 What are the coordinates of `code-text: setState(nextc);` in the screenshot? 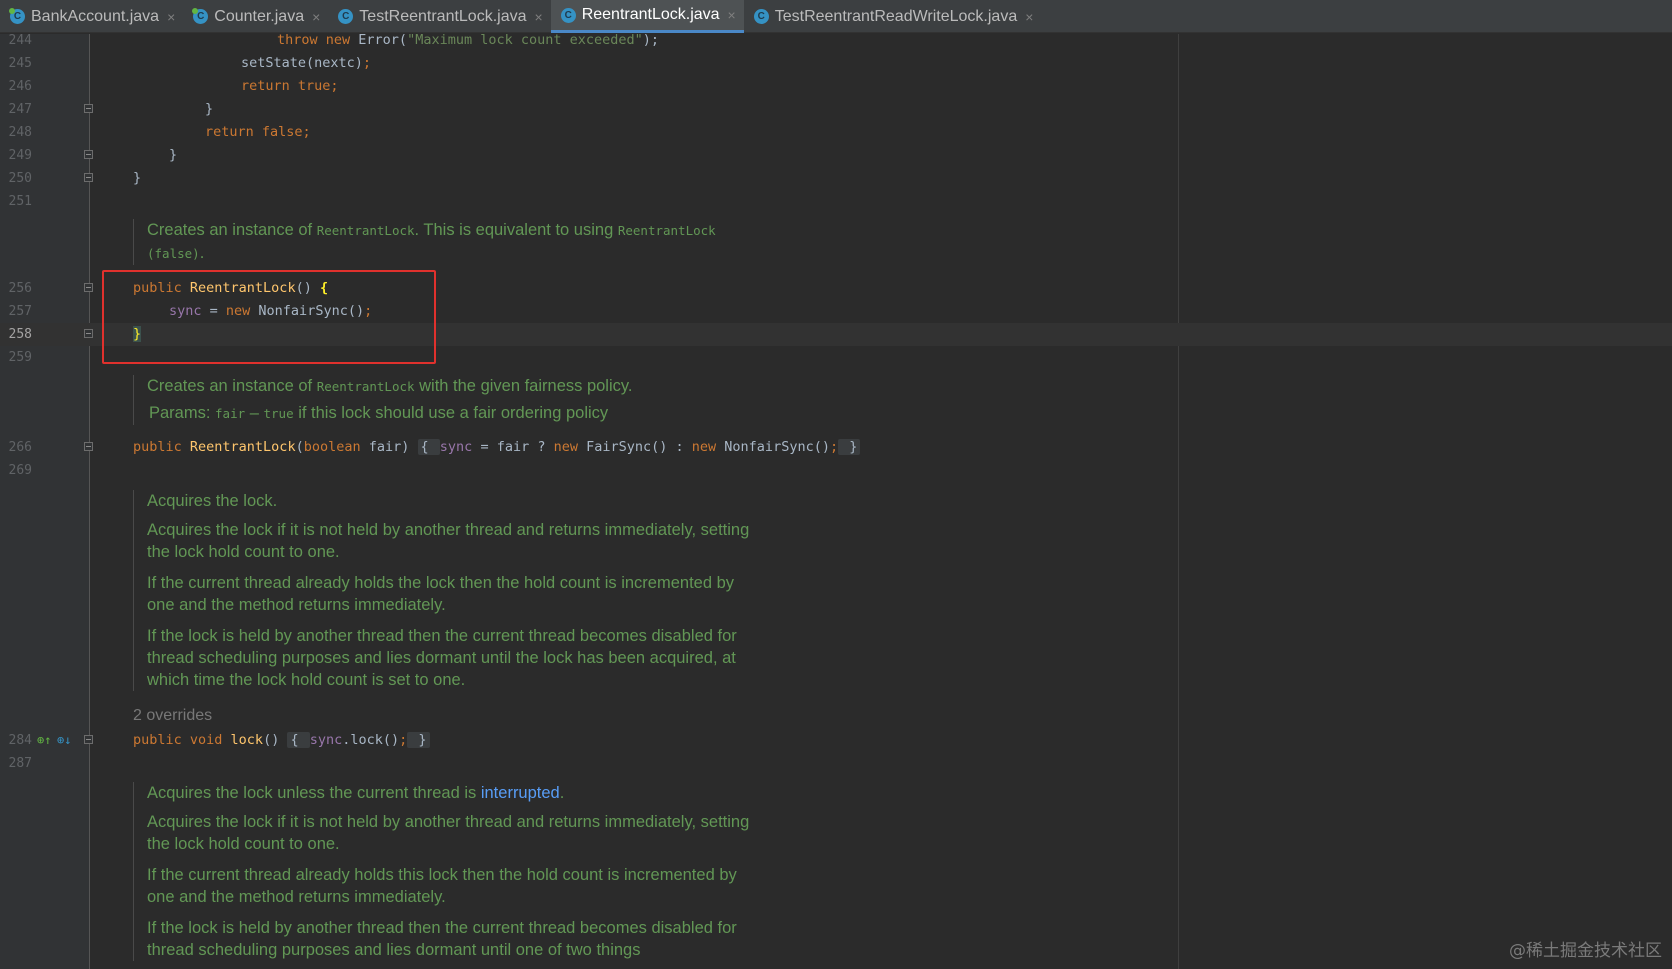 It's located at (306, 63).